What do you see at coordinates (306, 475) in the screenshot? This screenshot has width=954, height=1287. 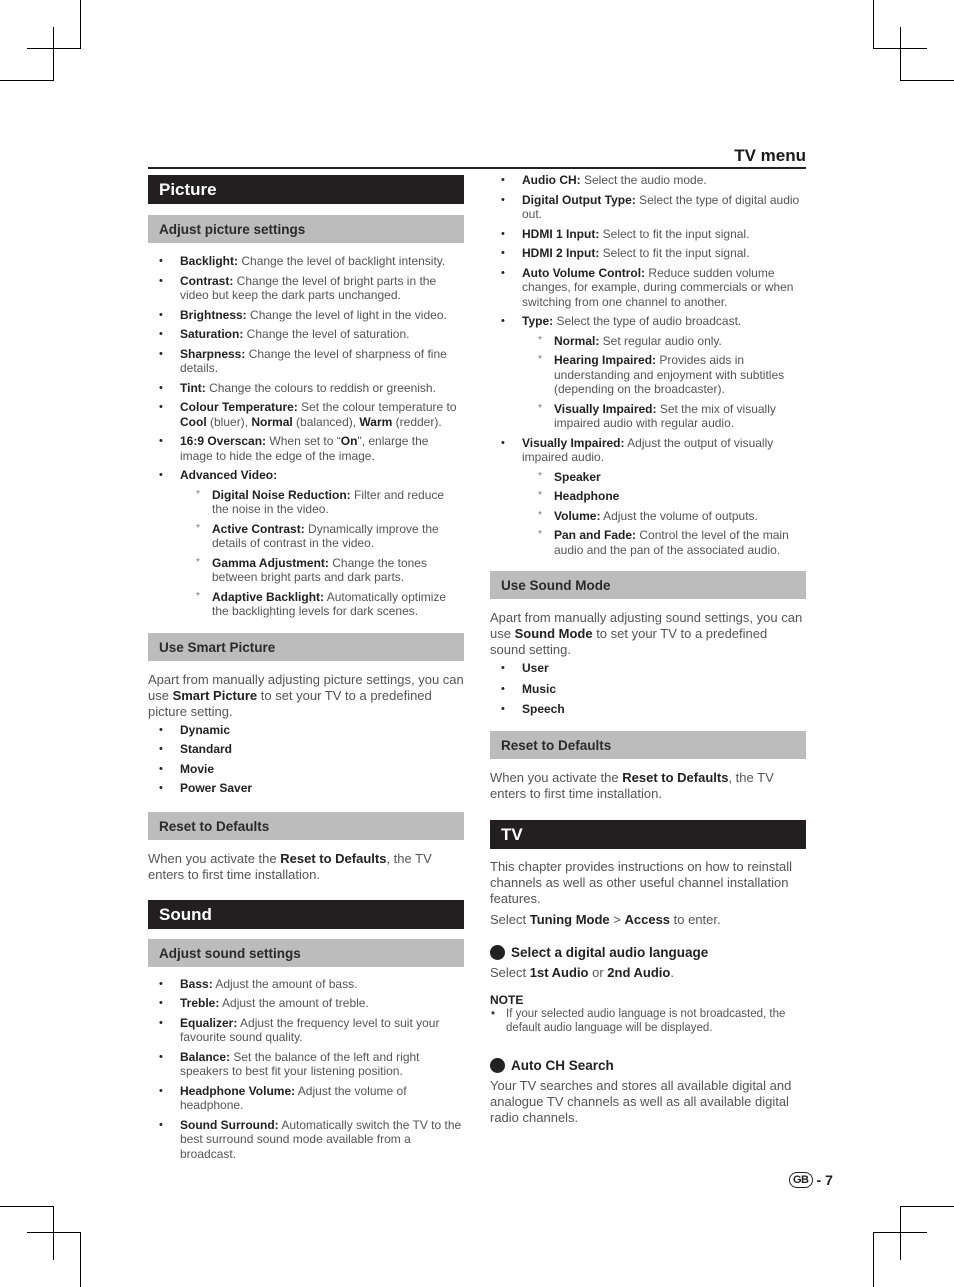 I see `list-item: Advanced Video:` at bounding box center [306, 475].